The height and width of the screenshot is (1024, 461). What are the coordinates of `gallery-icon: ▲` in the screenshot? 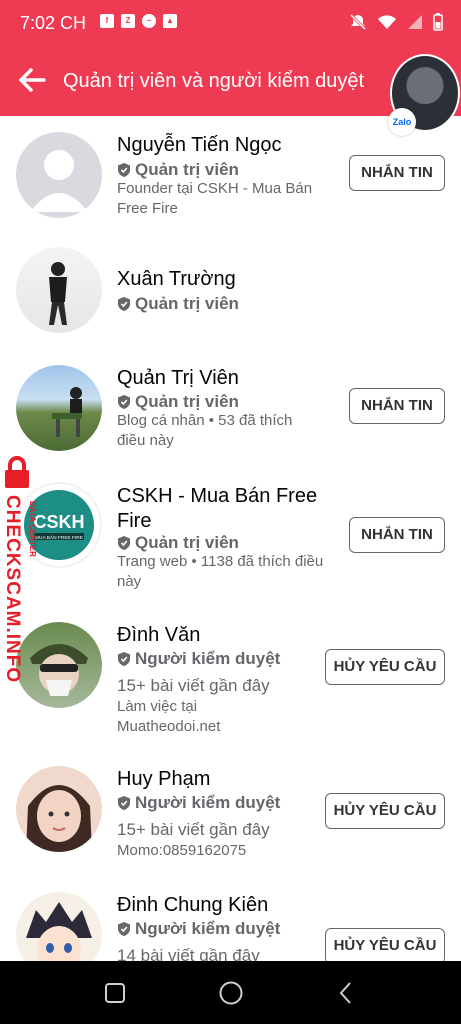 It's located at (170, 21).